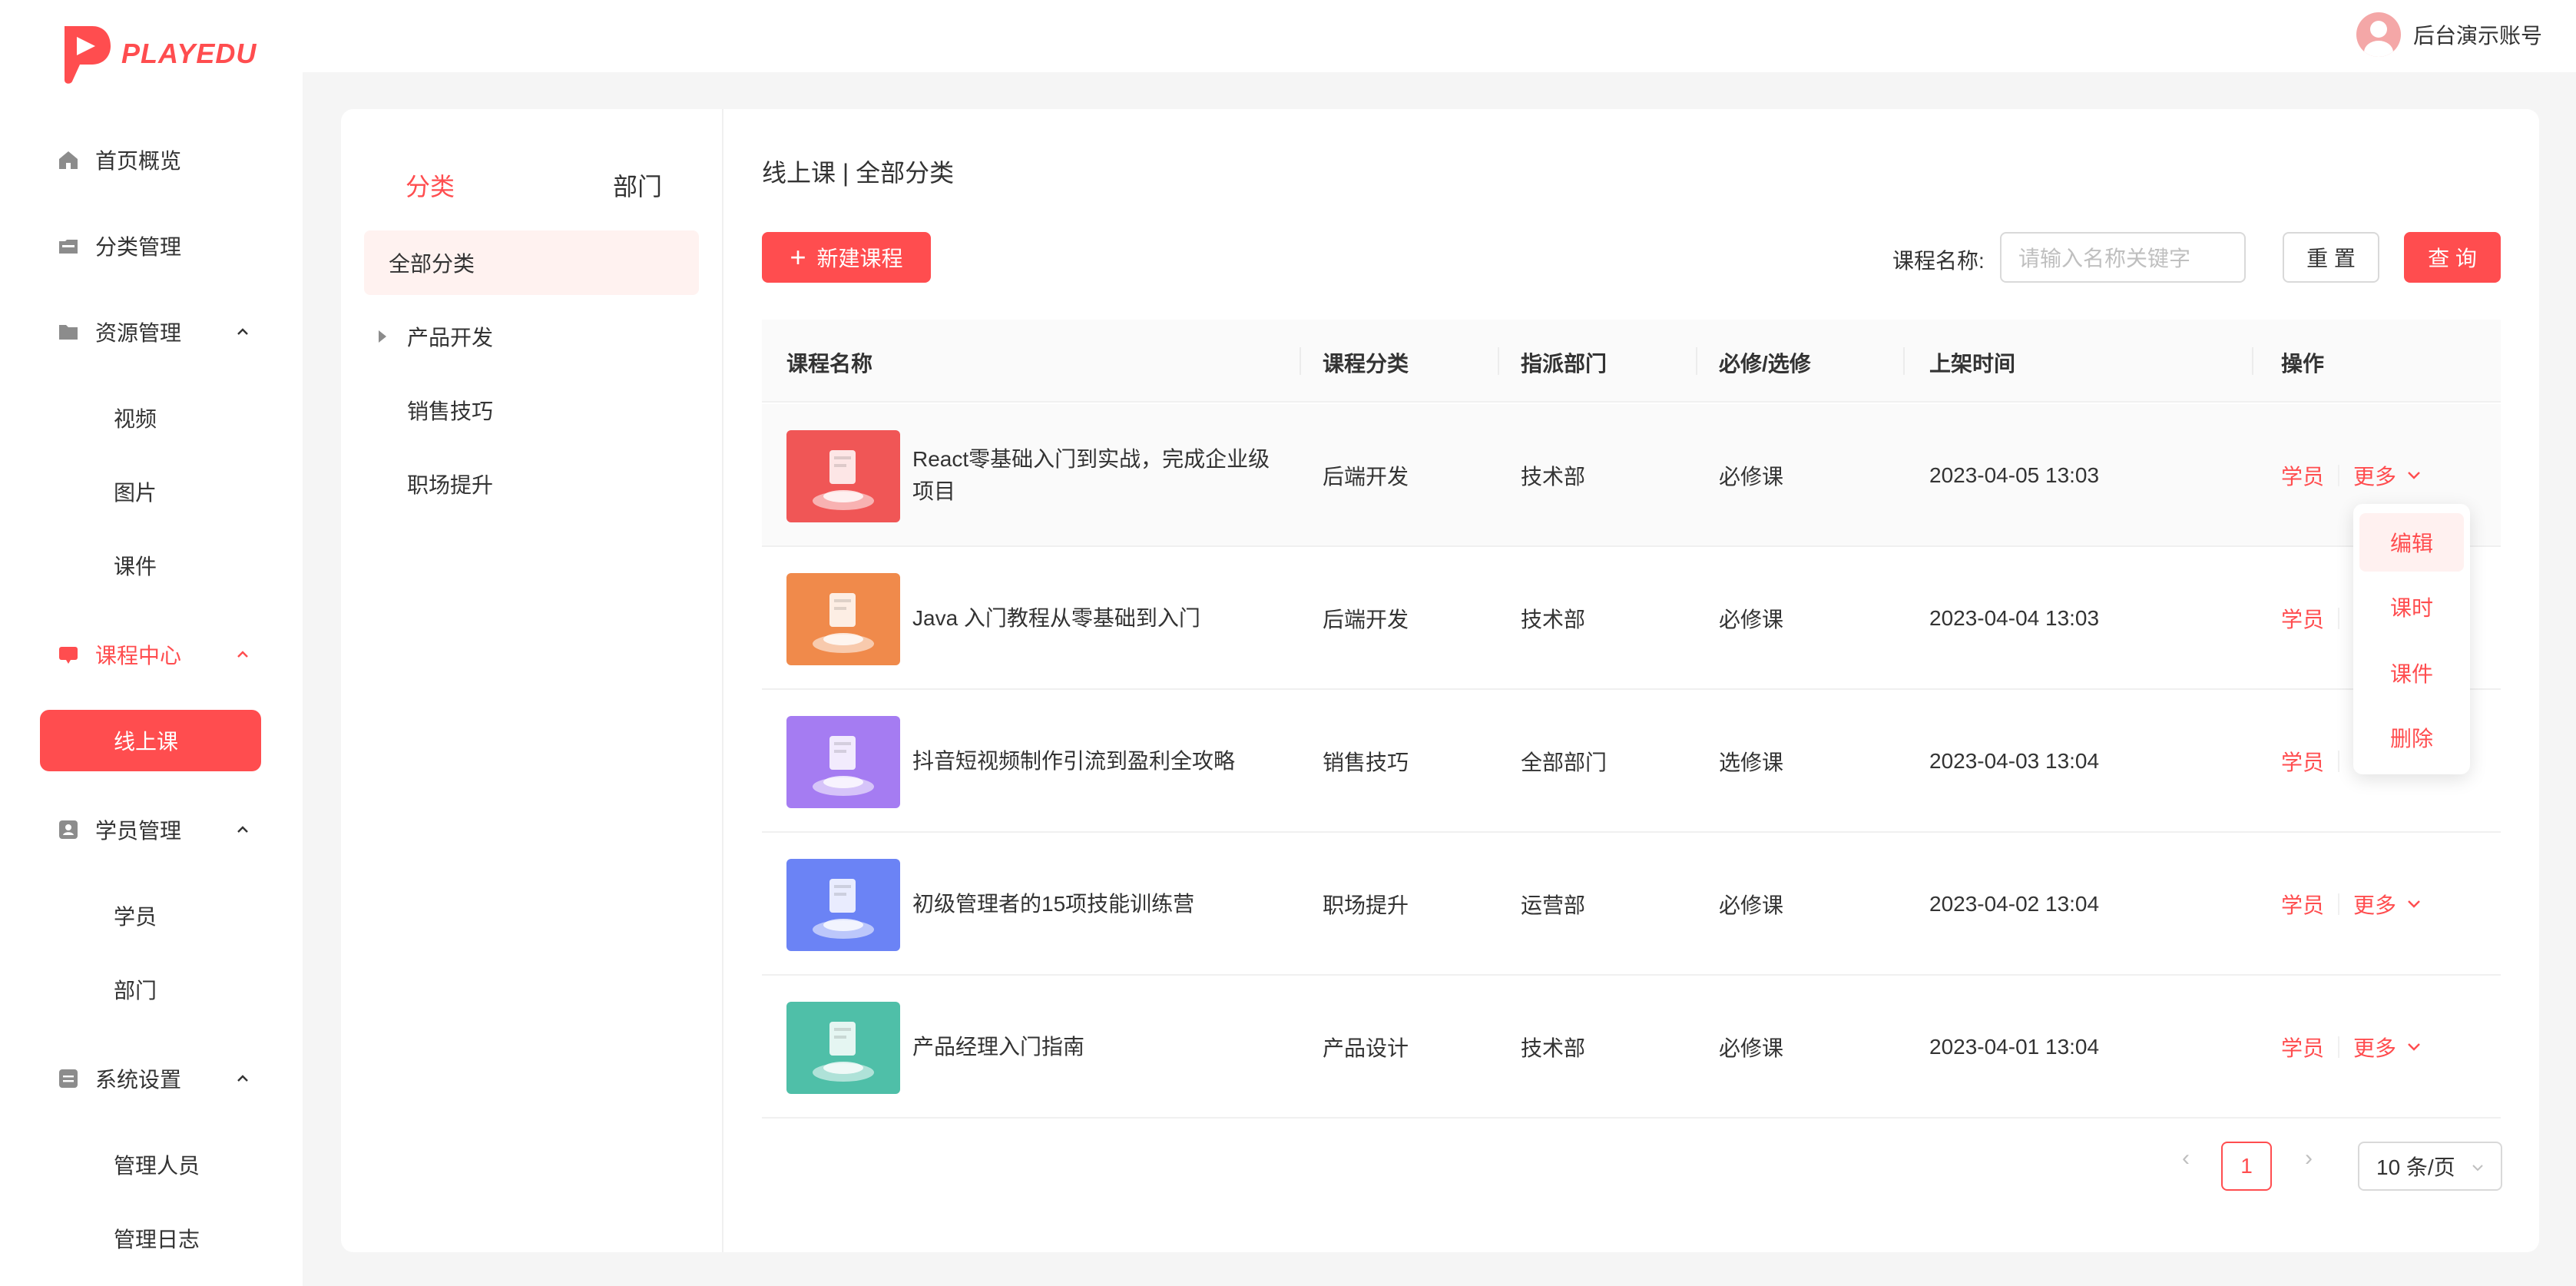 This screenshot has width=2576, height=1286. I want to click on home-icon, so click(68, 159).